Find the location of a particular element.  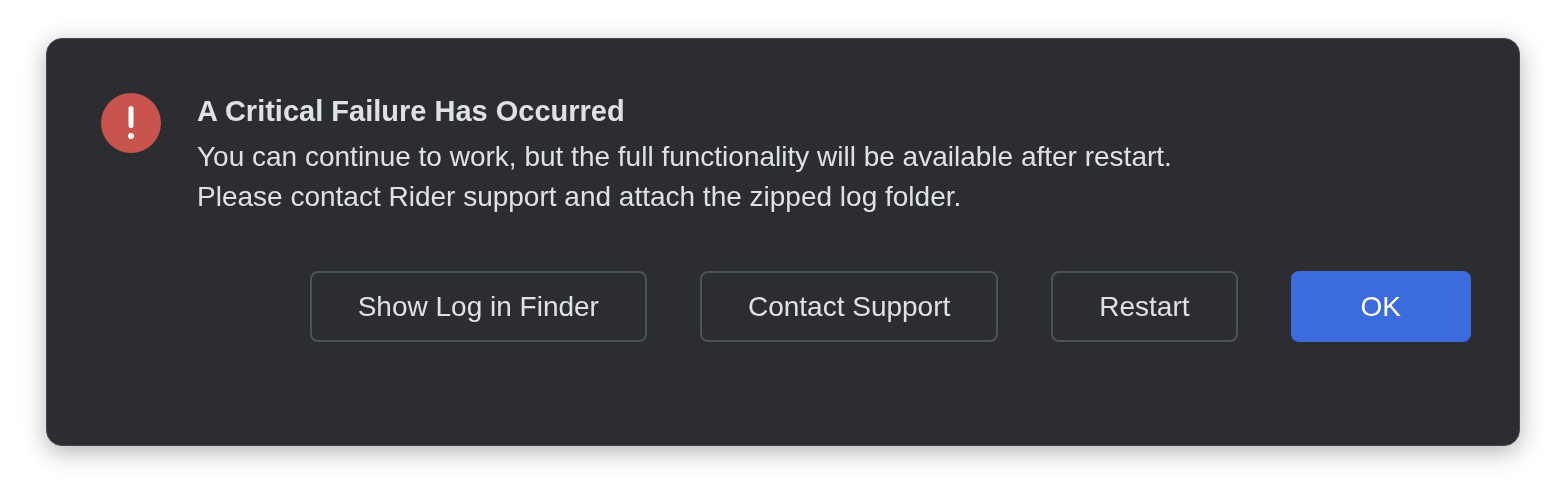

message-text: You can continue to work, but the full functionality will be available after restart. is located at coordinates (684, 157).